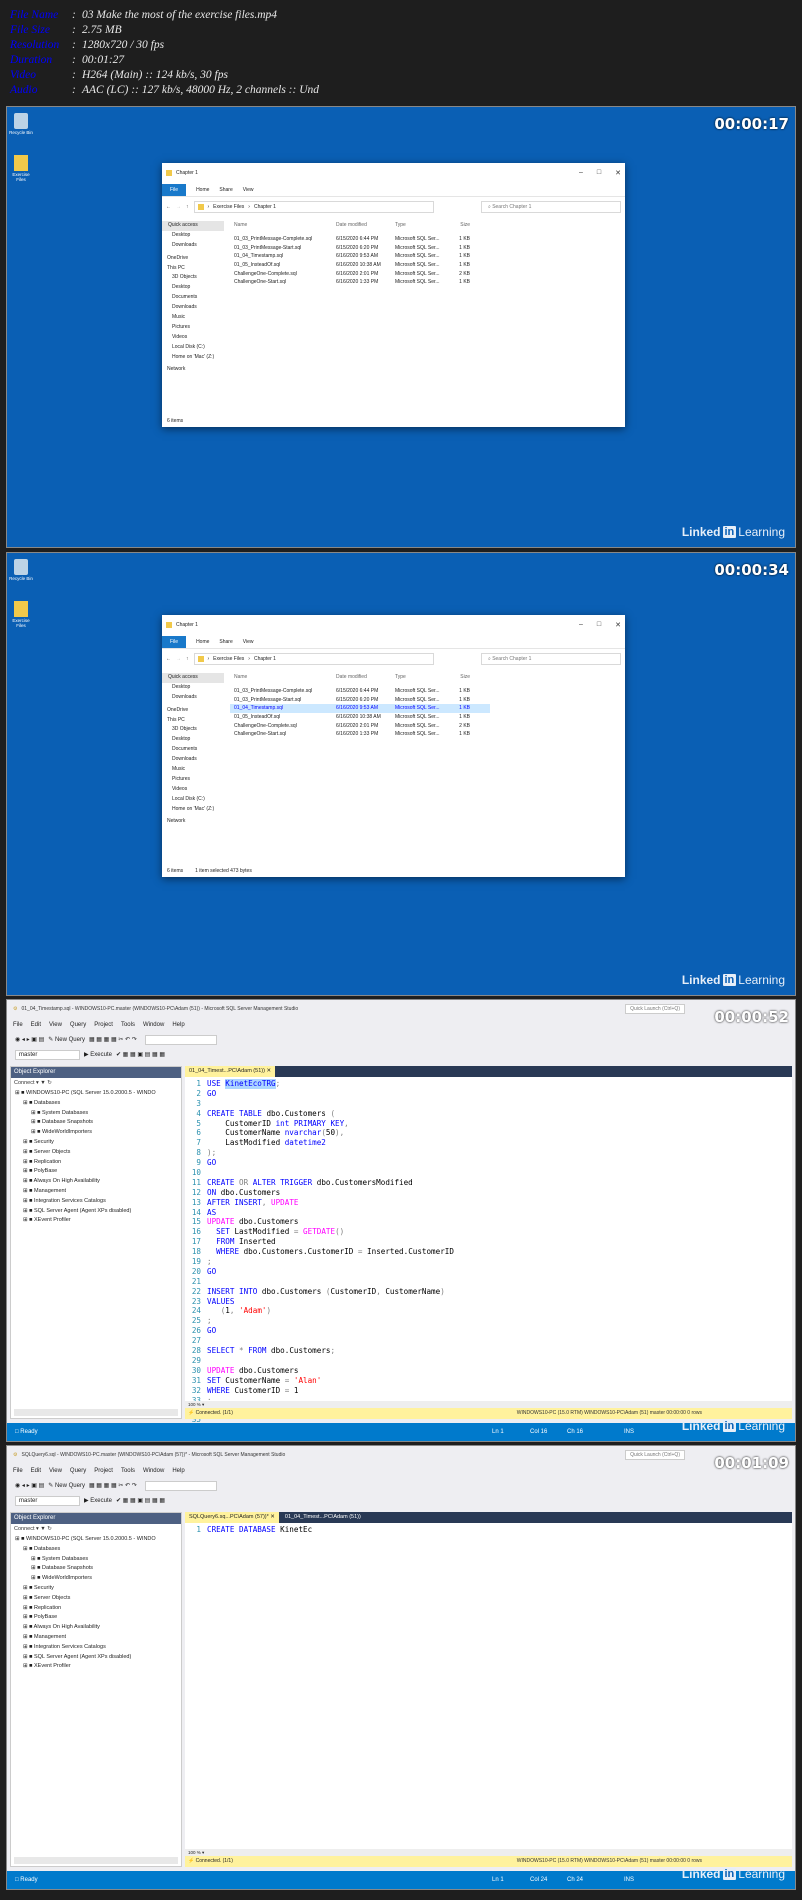  I want to click on tree-node: ⊞ ■ WideWorldImporters, so click(96, 1579).